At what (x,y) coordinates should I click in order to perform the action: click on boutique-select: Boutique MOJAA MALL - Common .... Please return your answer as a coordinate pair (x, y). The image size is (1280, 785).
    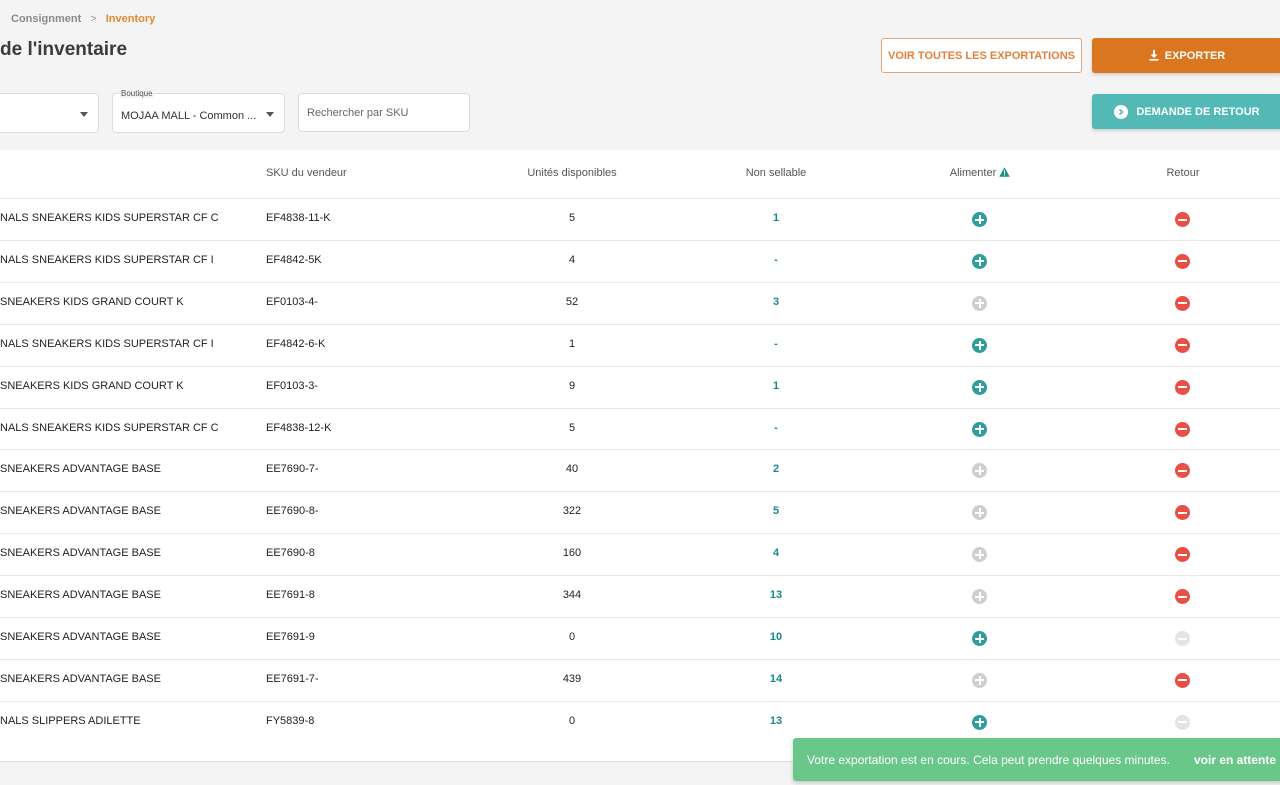
    Looking at the image, I should click on (198, 111).